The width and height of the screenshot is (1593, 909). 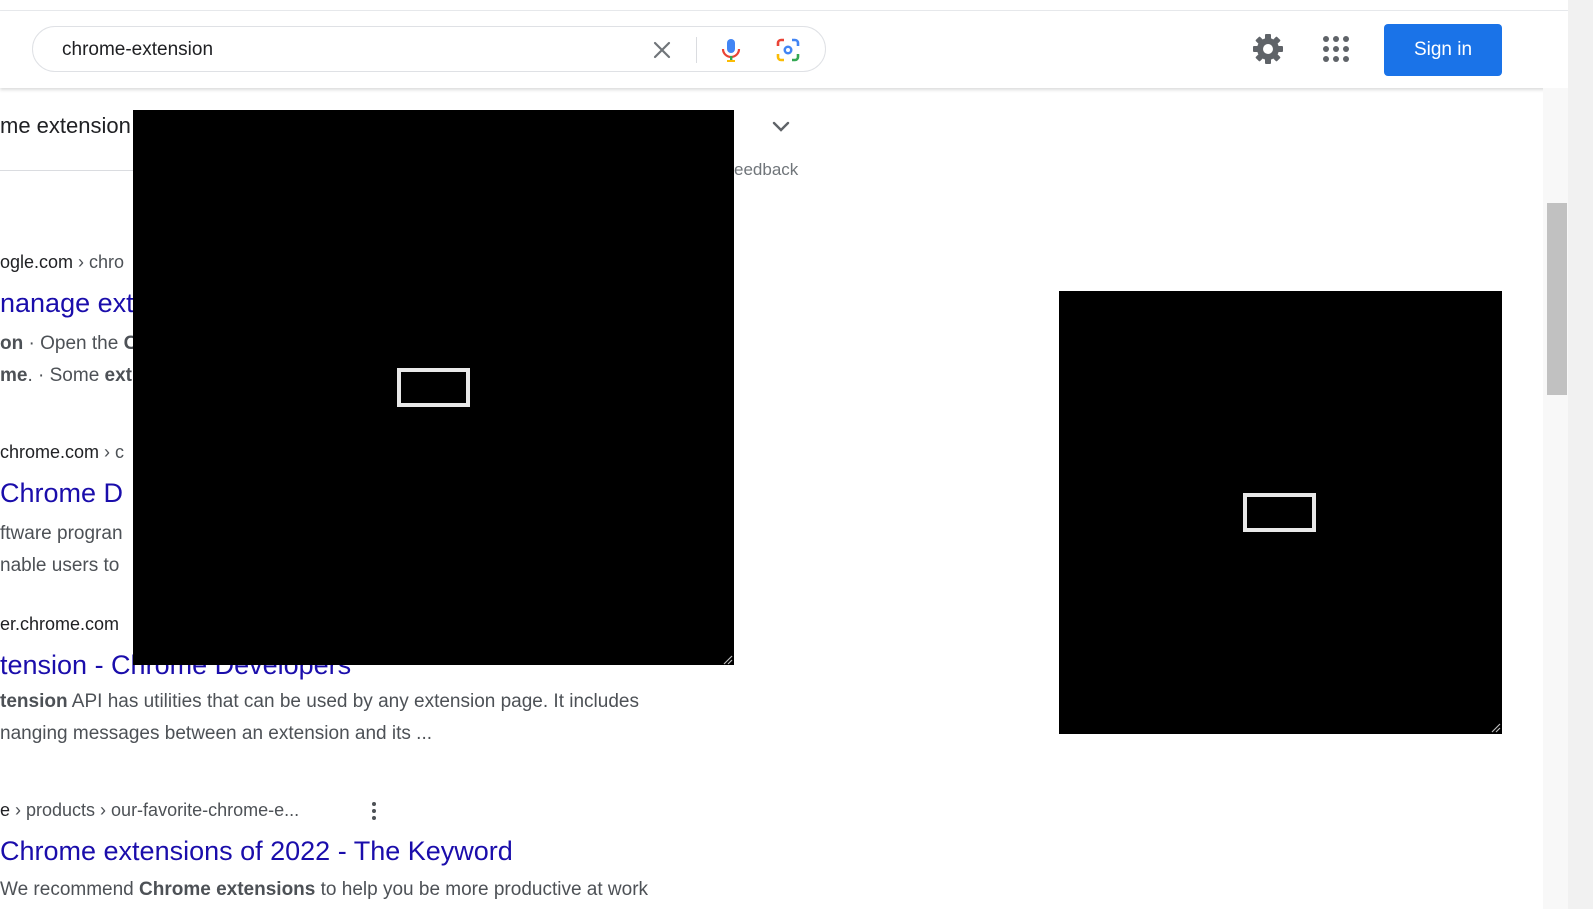 I want to click on search-header: Sign in, so click(x=784, y=49).